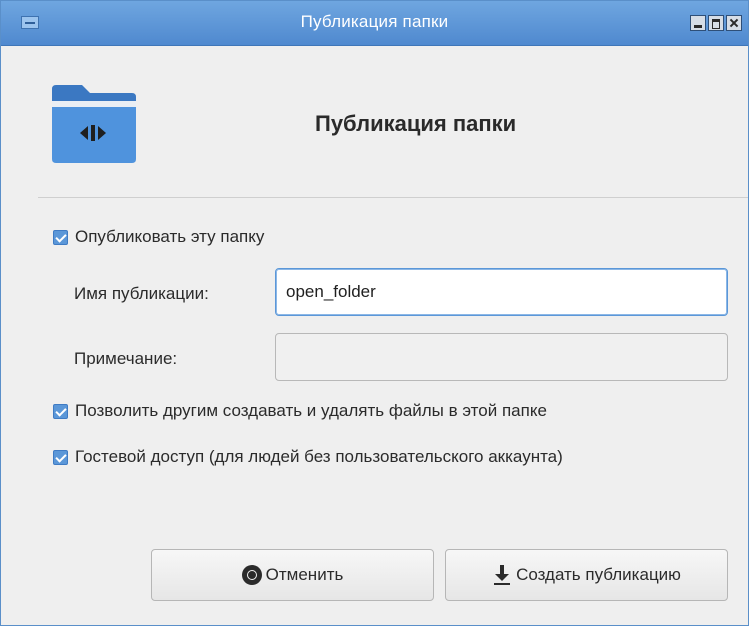 Image resolution: width=749 pixels, height=626 pixels. Describe the element at coordinates (698, 23) in the screenshot. I see `minimize-icon` at that location.